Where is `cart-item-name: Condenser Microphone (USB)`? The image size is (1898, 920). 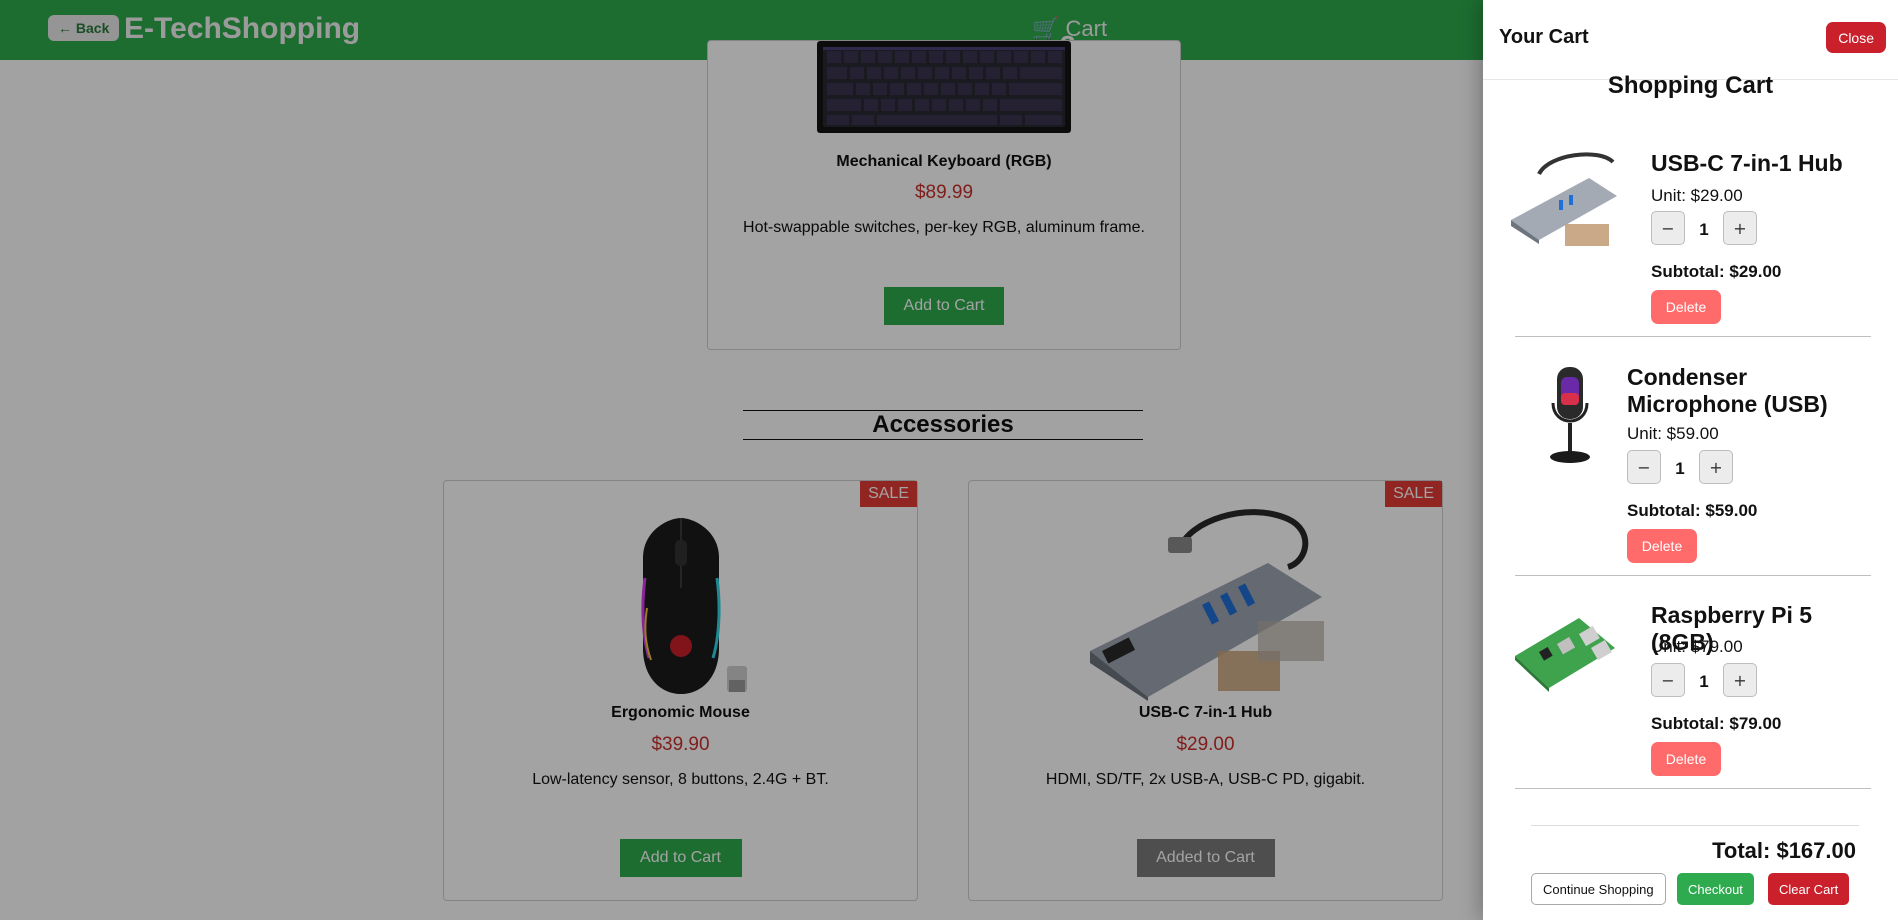
cart-item-name: Condenser Microphone (USB) is located at coordinates (1727, 390).